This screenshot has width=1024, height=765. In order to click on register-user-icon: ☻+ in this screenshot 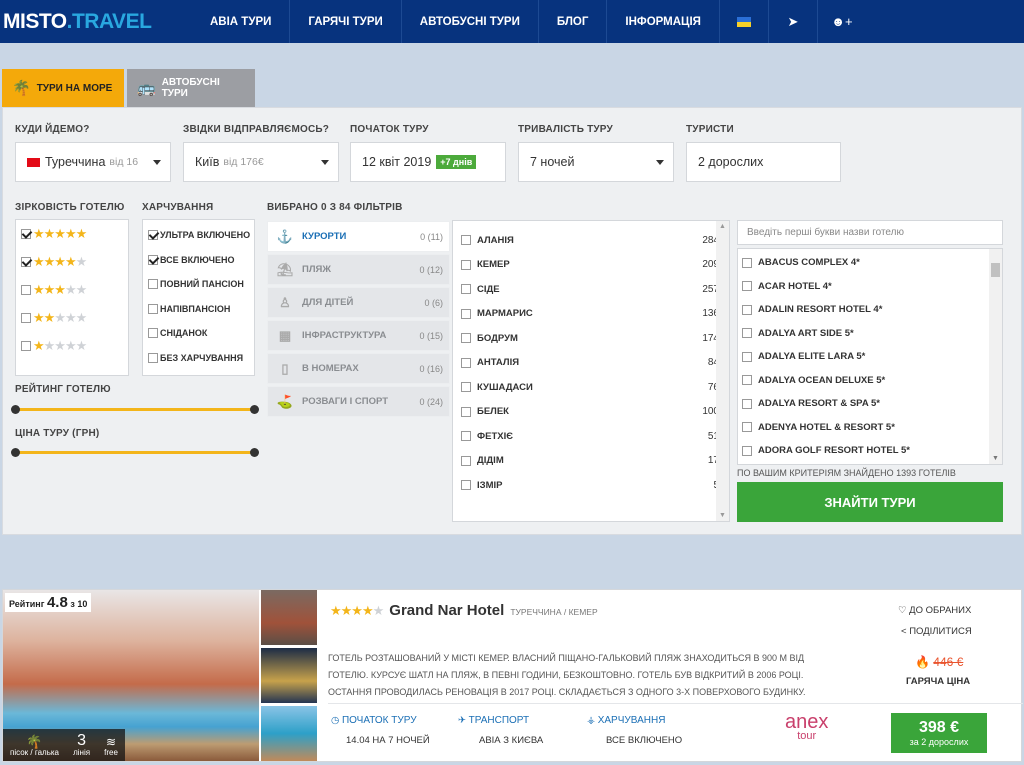, I will do `click(841, 21)`.